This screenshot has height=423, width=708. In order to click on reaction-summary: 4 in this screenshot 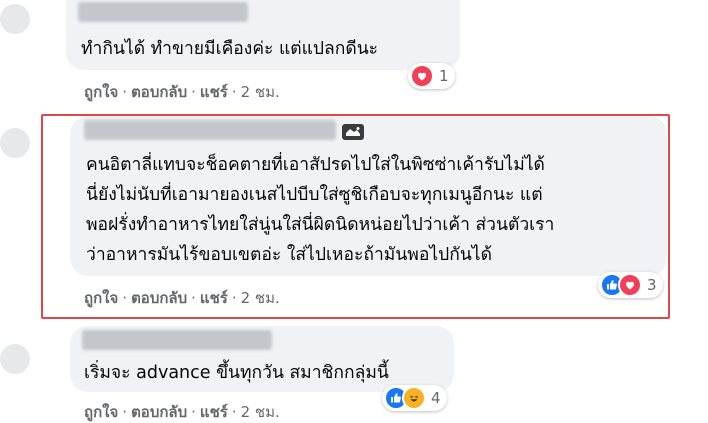, I will do `click(414, 398)`.